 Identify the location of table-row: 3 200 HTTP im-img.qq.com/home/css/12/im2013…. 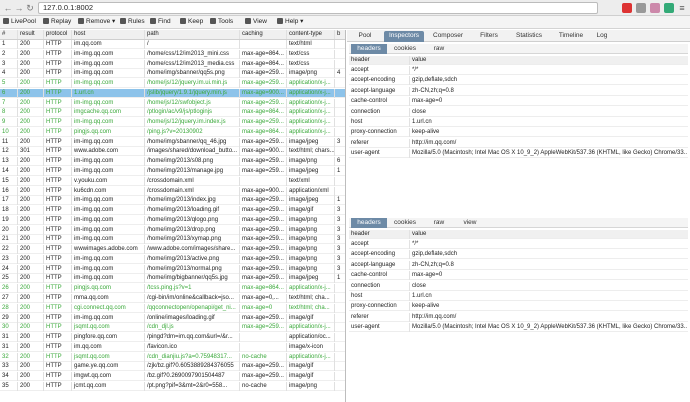
(172, 64).